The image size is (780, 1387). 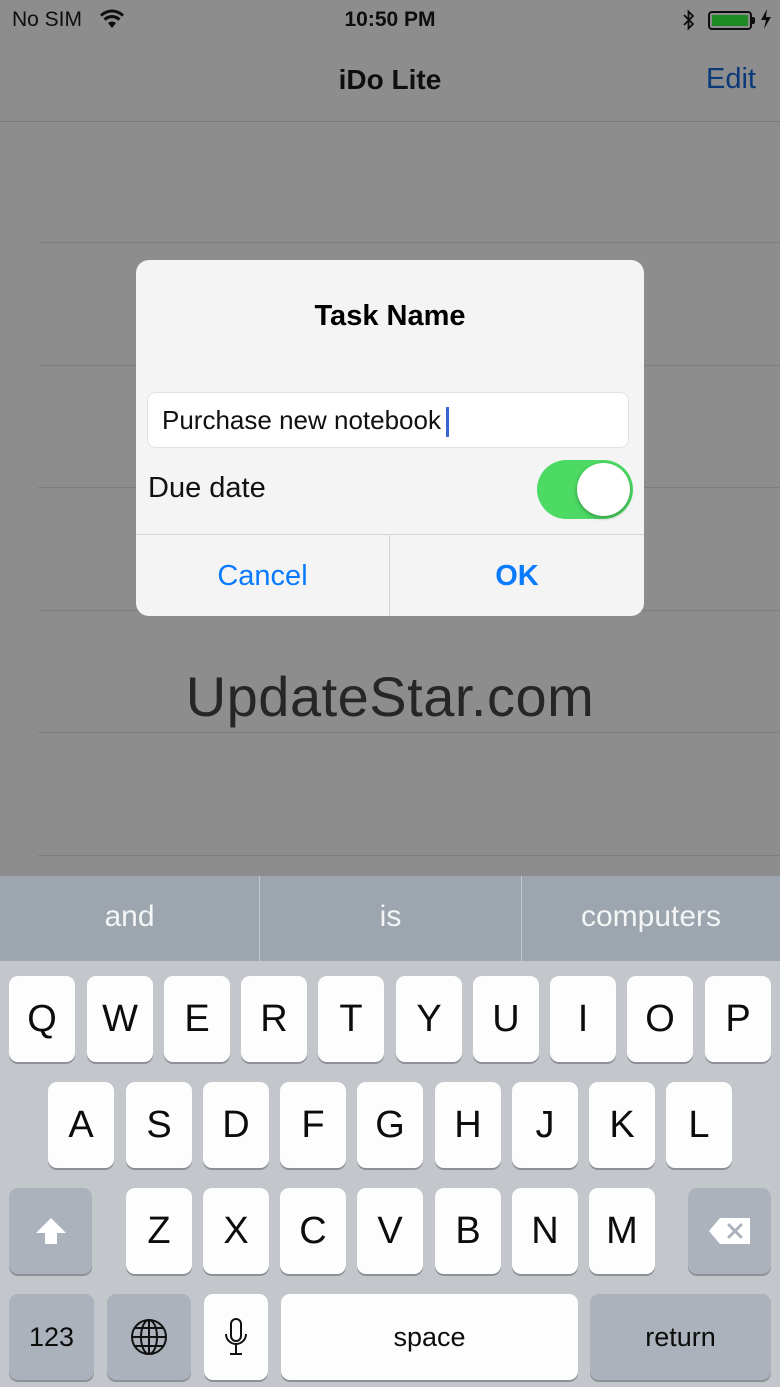 What do you see at coordinates (390, 1125) in the screenshot?
I see `key-g: G` at bounding box center [390, 1125].